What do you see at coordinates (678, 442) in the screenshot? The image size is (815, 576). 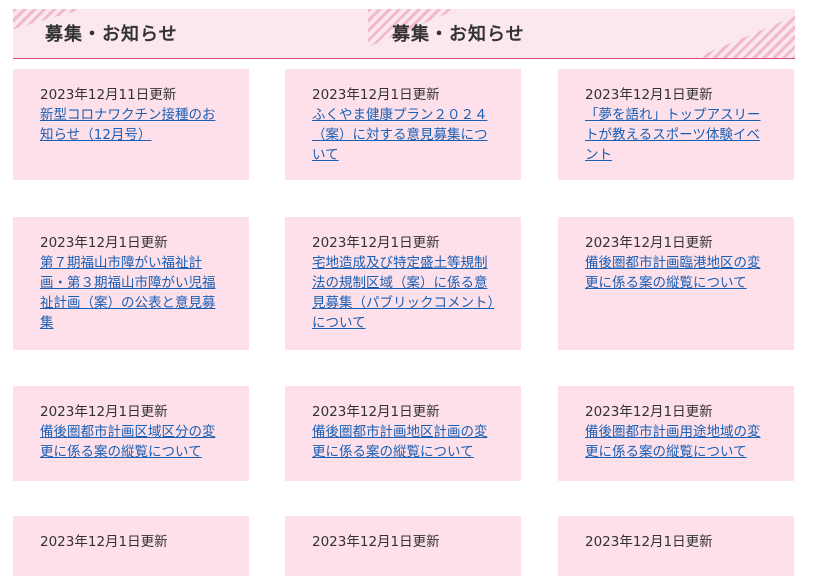 I see `news-link: 備後圏都市計画用途地域の変更に係る案の縦覧について` at bounding box center [678, 442].